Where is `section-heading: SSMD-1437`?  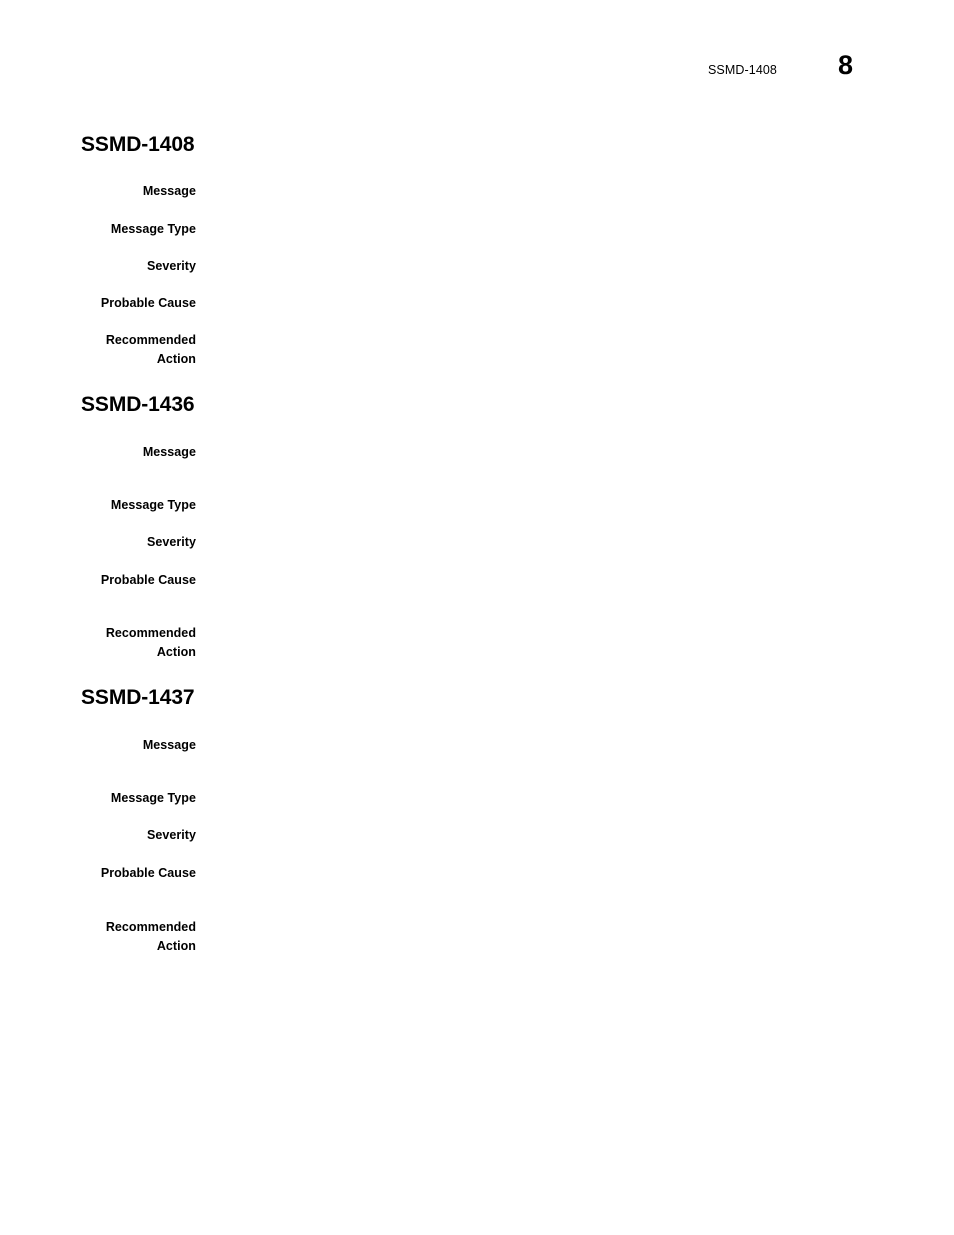
section-heading: SSMD-1437 is located at coordinates (138, 697).